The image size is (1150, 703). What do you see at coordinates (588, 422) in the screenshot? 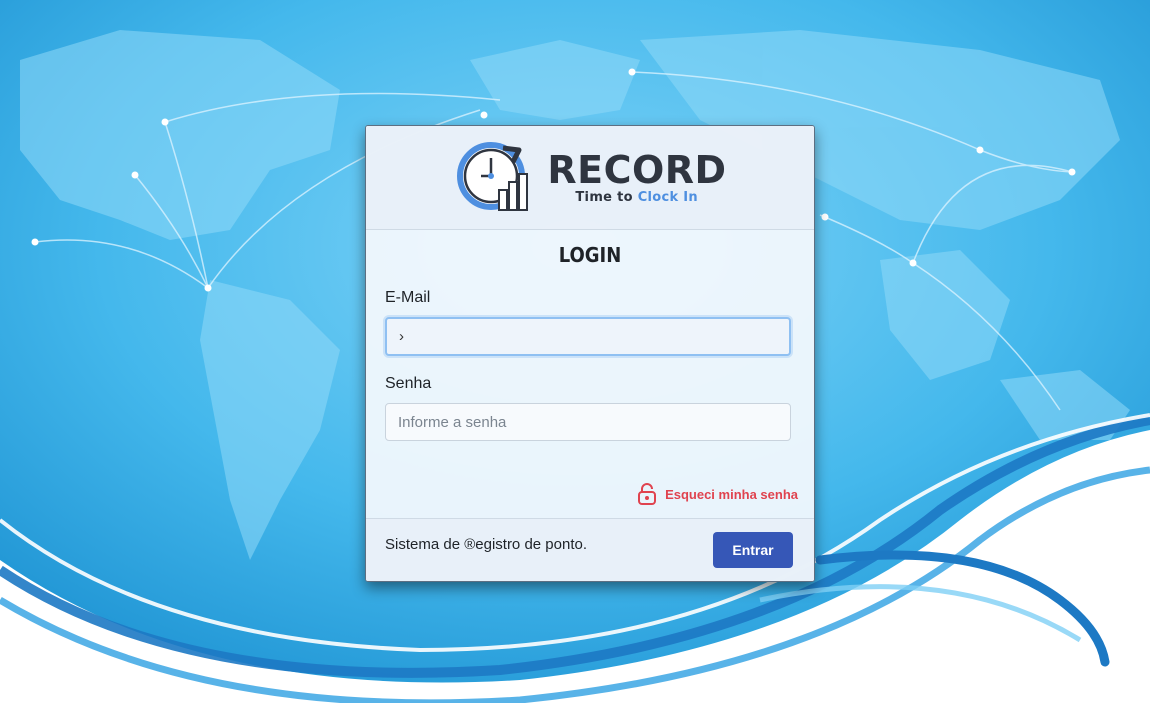
I see `password-input: Informe a senha` at bounding box center [588, 422].